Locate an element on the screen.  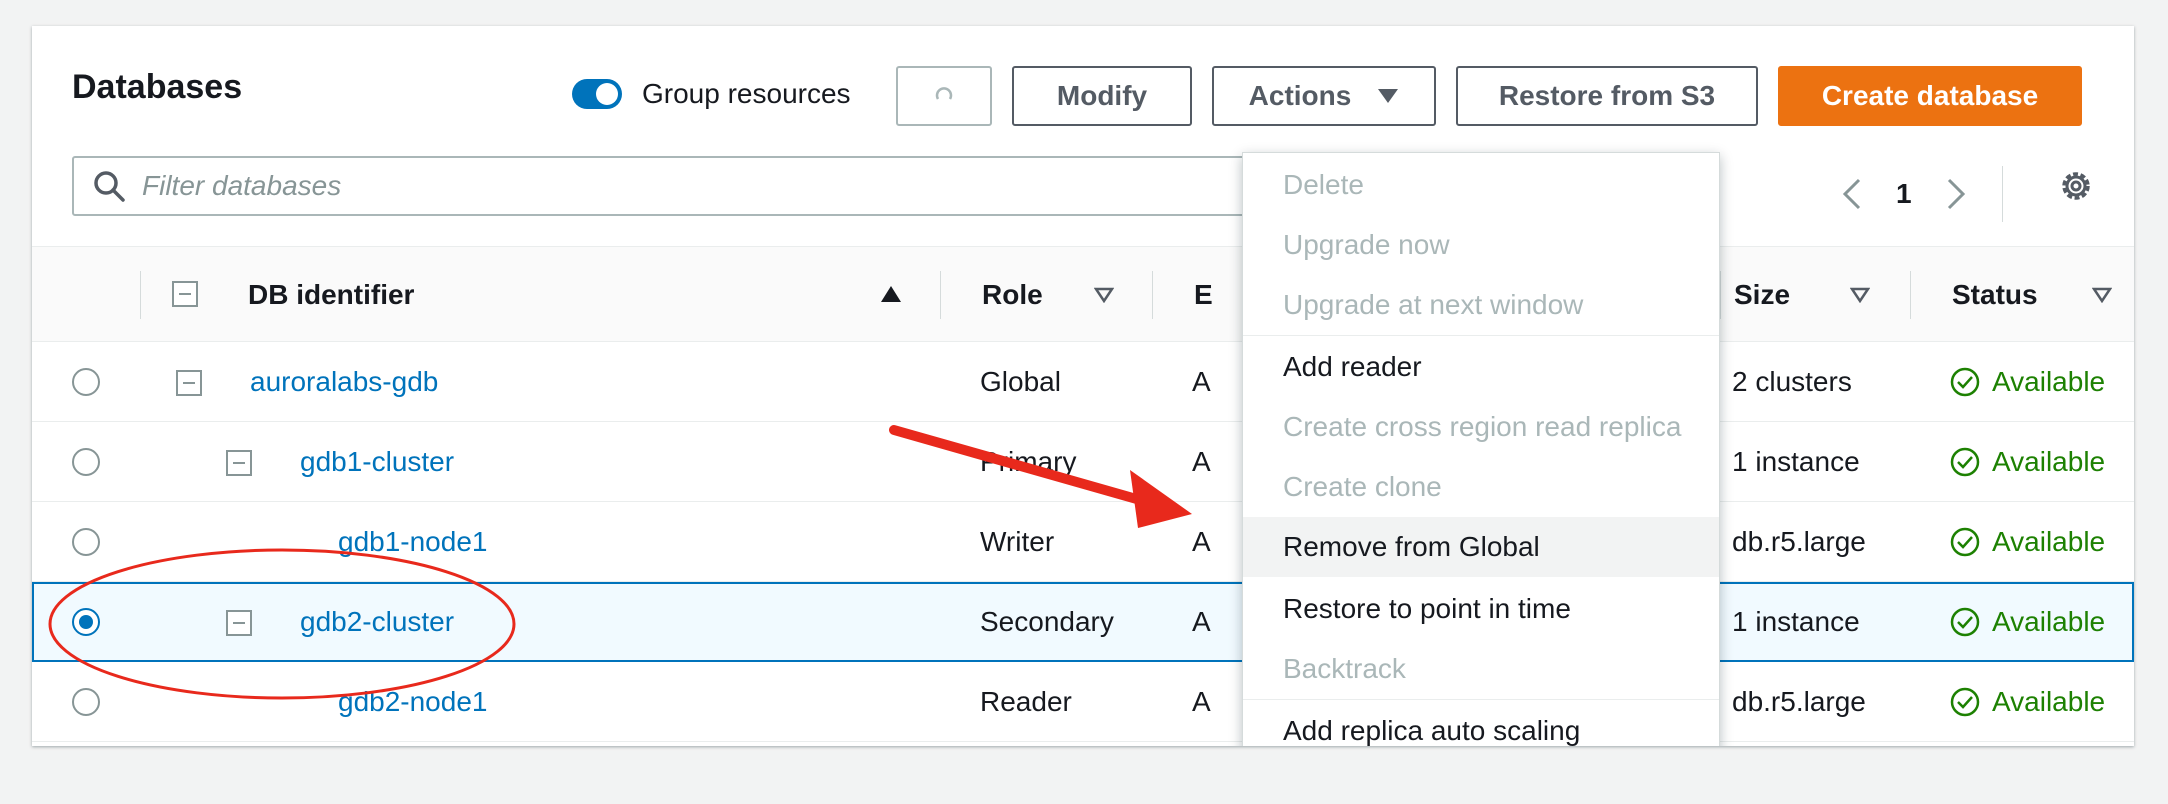
refresh-button is located at coordinates (944, 96).